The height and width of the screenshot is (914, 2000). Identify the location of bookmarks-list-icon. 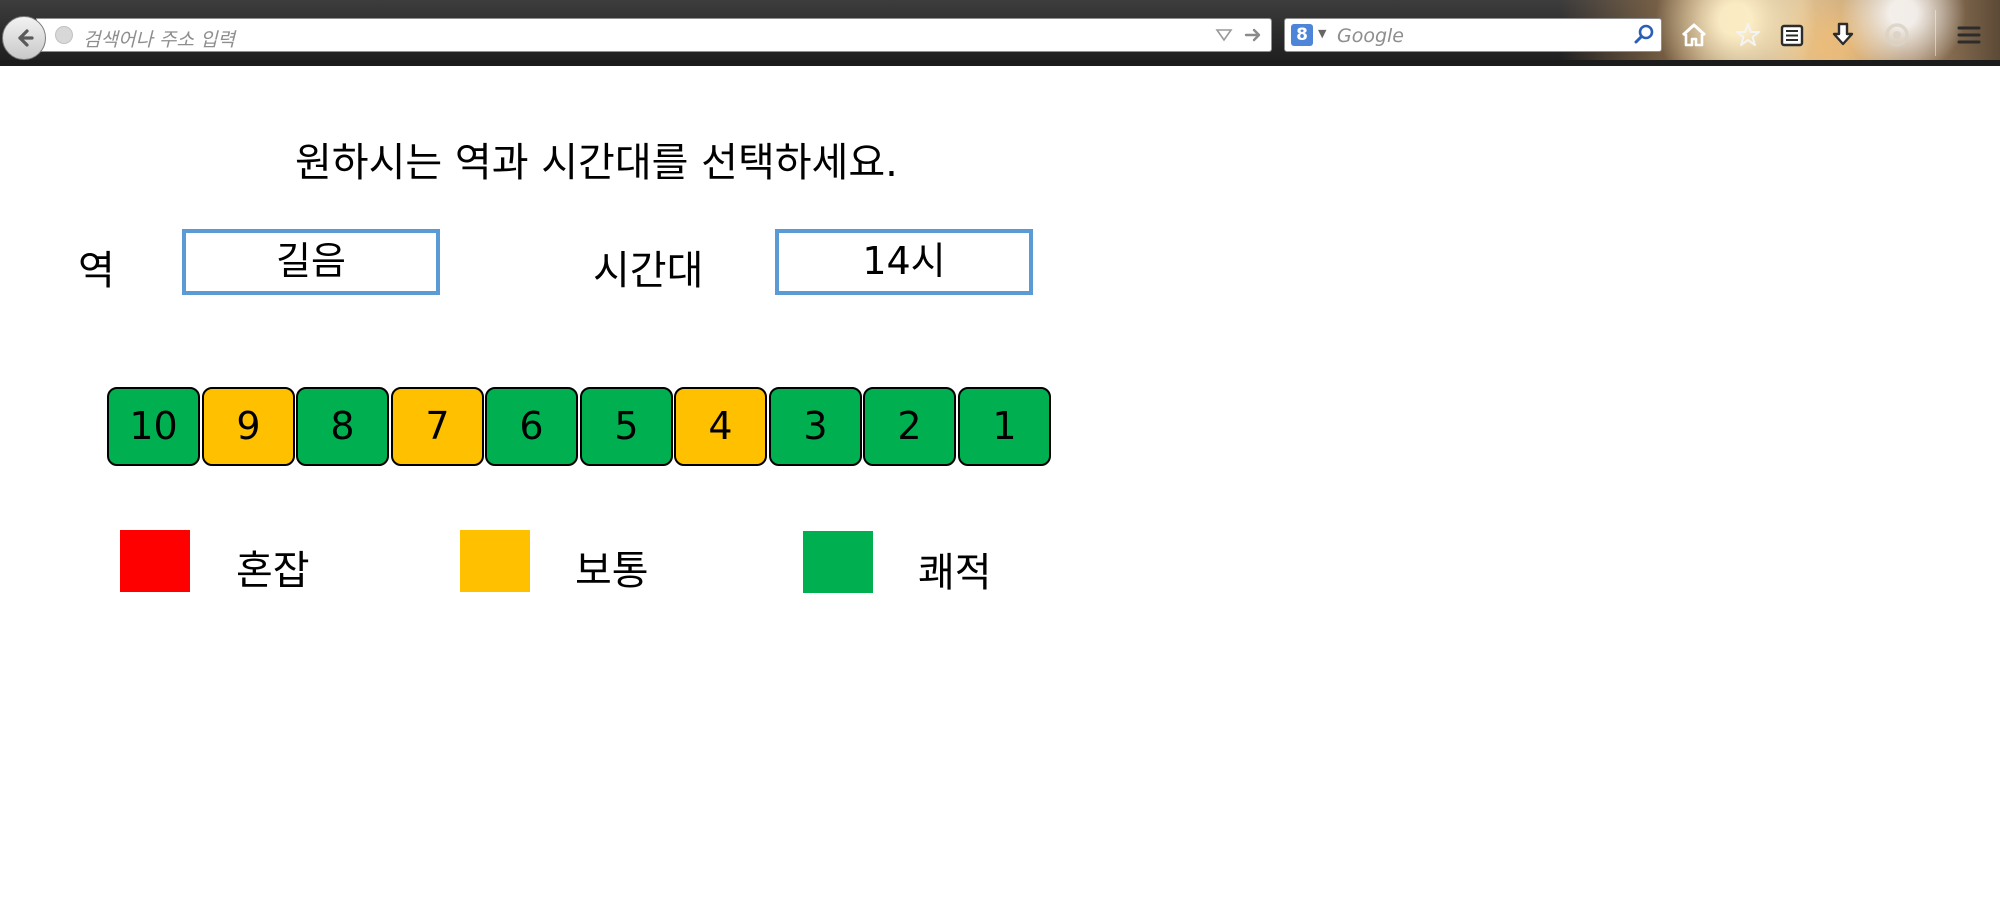
(1792, 35).